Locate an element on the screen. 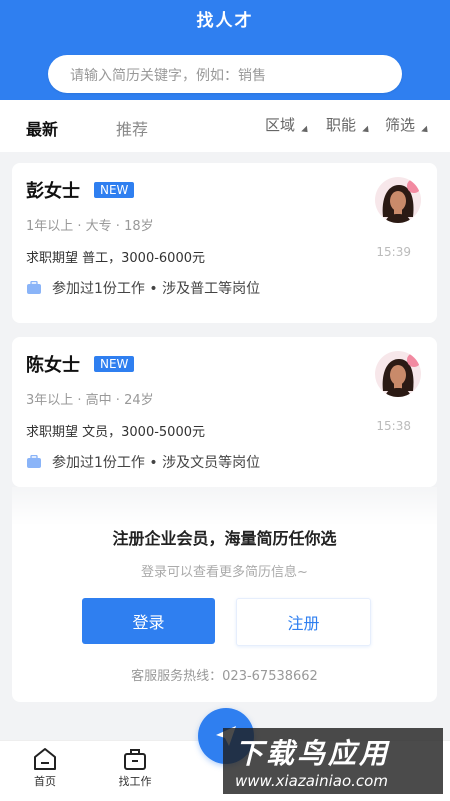 The height and width of the screenshot is (801, 450). watermark-logo: 下载鸟应用 www.xiazainiao.com is located at coordinates (333, 761).